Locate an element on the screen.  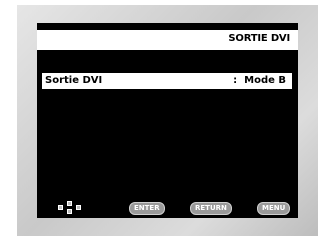
title-bar: SORTIE DVI is located at coordinates (167, 40).